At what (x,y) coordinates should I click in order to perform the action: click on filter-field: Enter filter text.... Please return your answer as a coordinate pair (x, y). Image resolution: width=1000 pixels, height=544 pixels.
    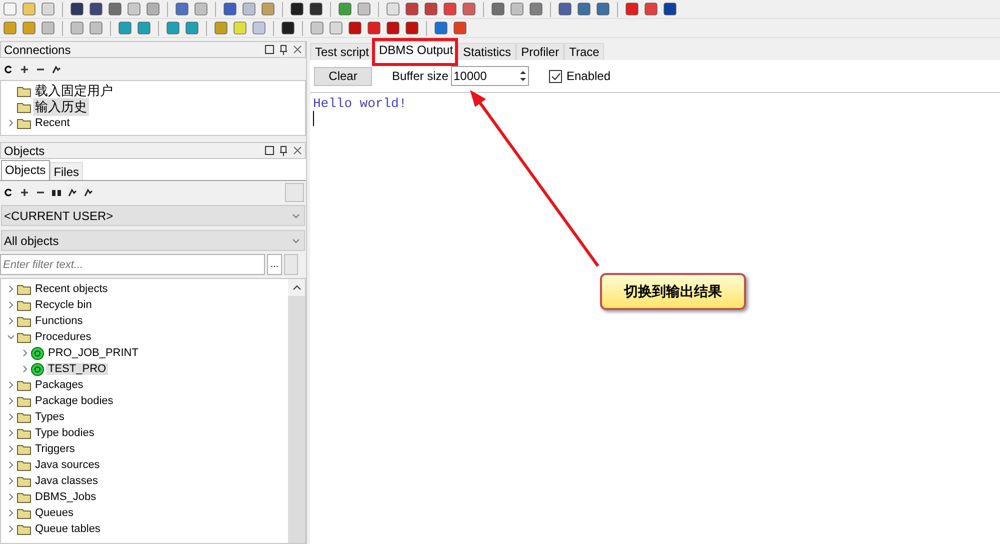
    Looking at the image, I should click on (132, 264).